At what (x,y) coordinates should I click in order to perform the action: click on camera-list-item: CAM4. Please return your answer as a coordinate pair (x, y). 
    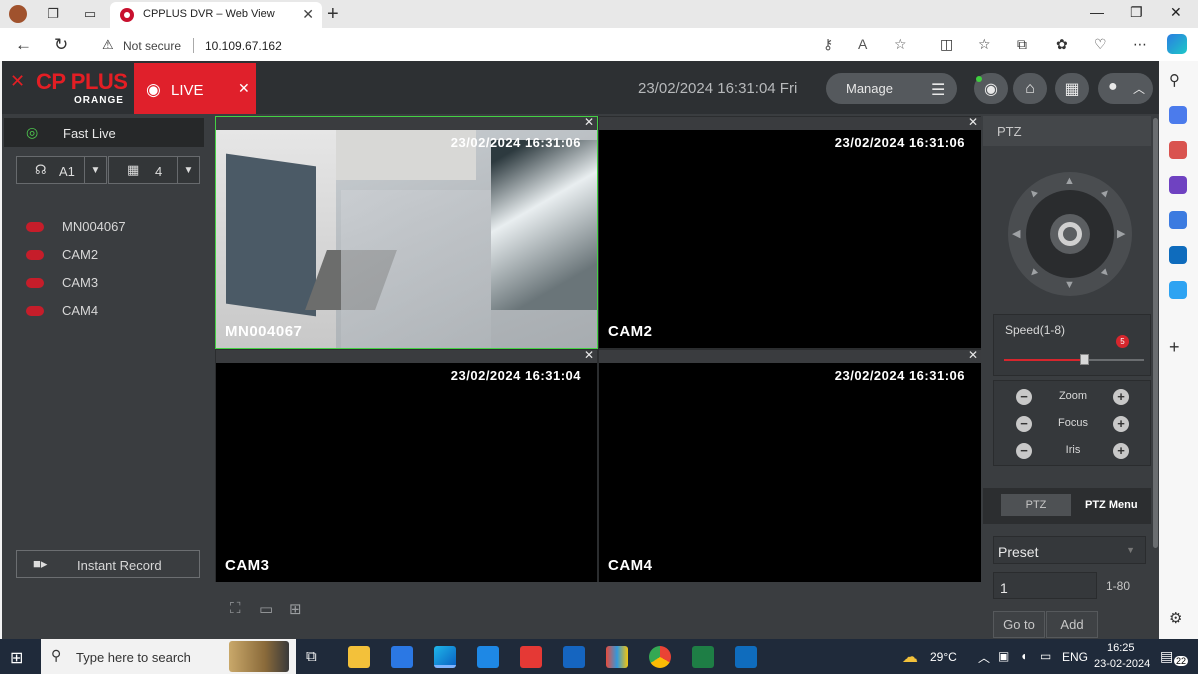
    Looking at the image, I should click on (114, 311).